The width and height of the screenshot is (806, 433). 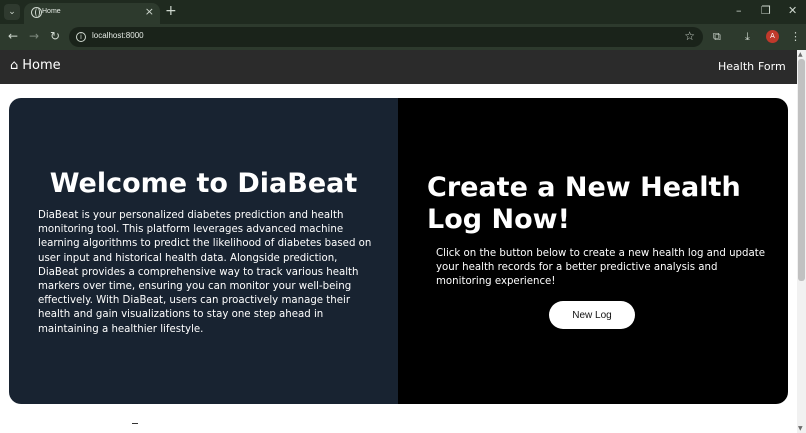 I want to click on plus-icon: +, so click(x=171, y=11).